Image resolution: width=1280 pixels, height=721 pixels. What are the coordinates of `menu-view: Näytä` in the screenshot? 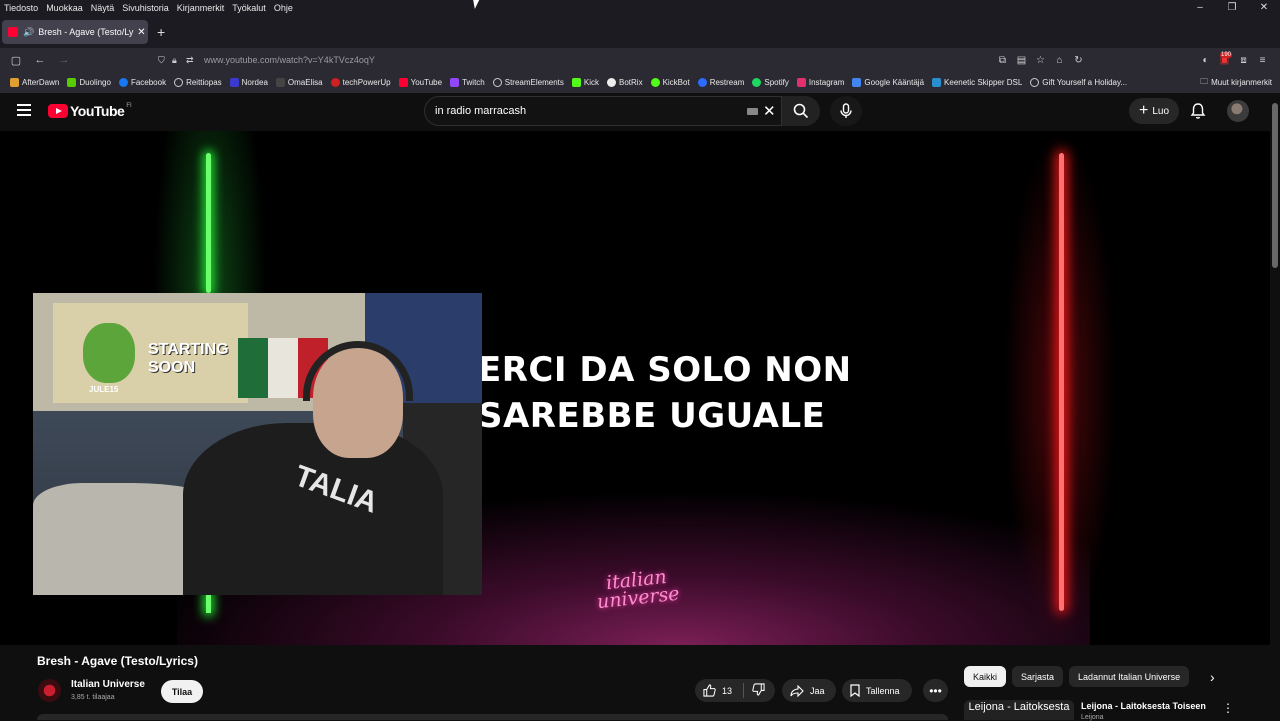 It's located at (103, 8).